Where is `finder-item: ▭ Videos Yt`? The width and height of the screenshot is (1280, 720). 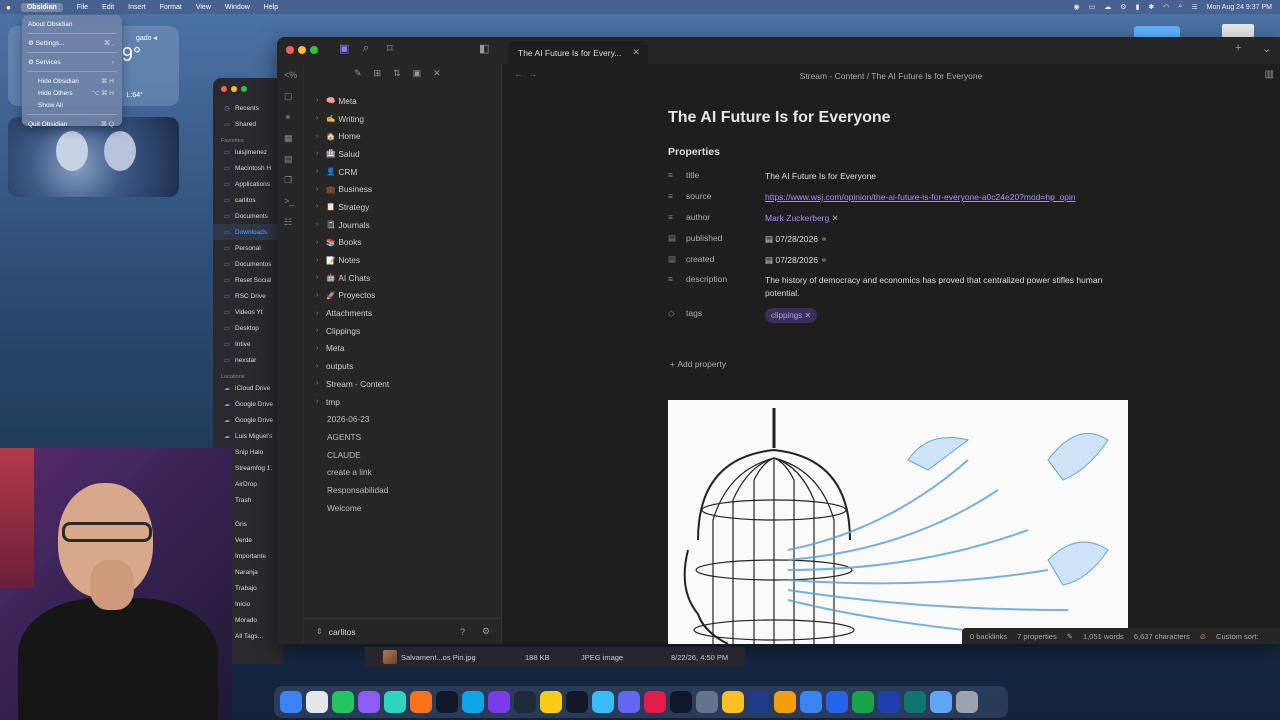
finder-item: ▭ Videos Yt is located at coordinates (248, 312).